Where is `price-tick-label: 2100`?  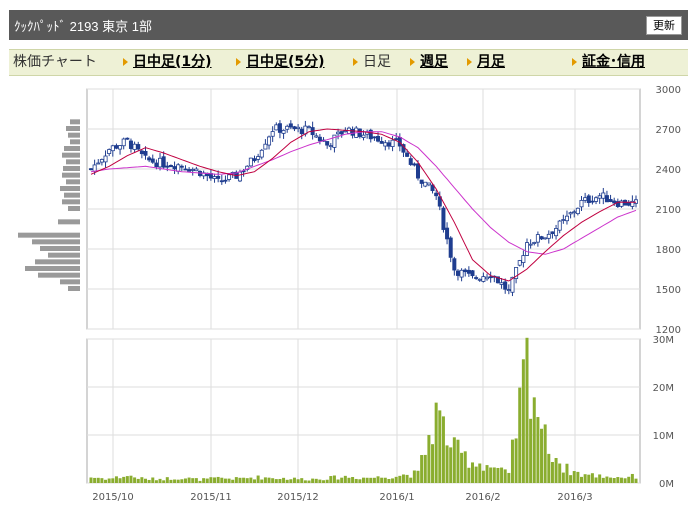
price-tick-label: 2100 is located at coordinates (668, 210).